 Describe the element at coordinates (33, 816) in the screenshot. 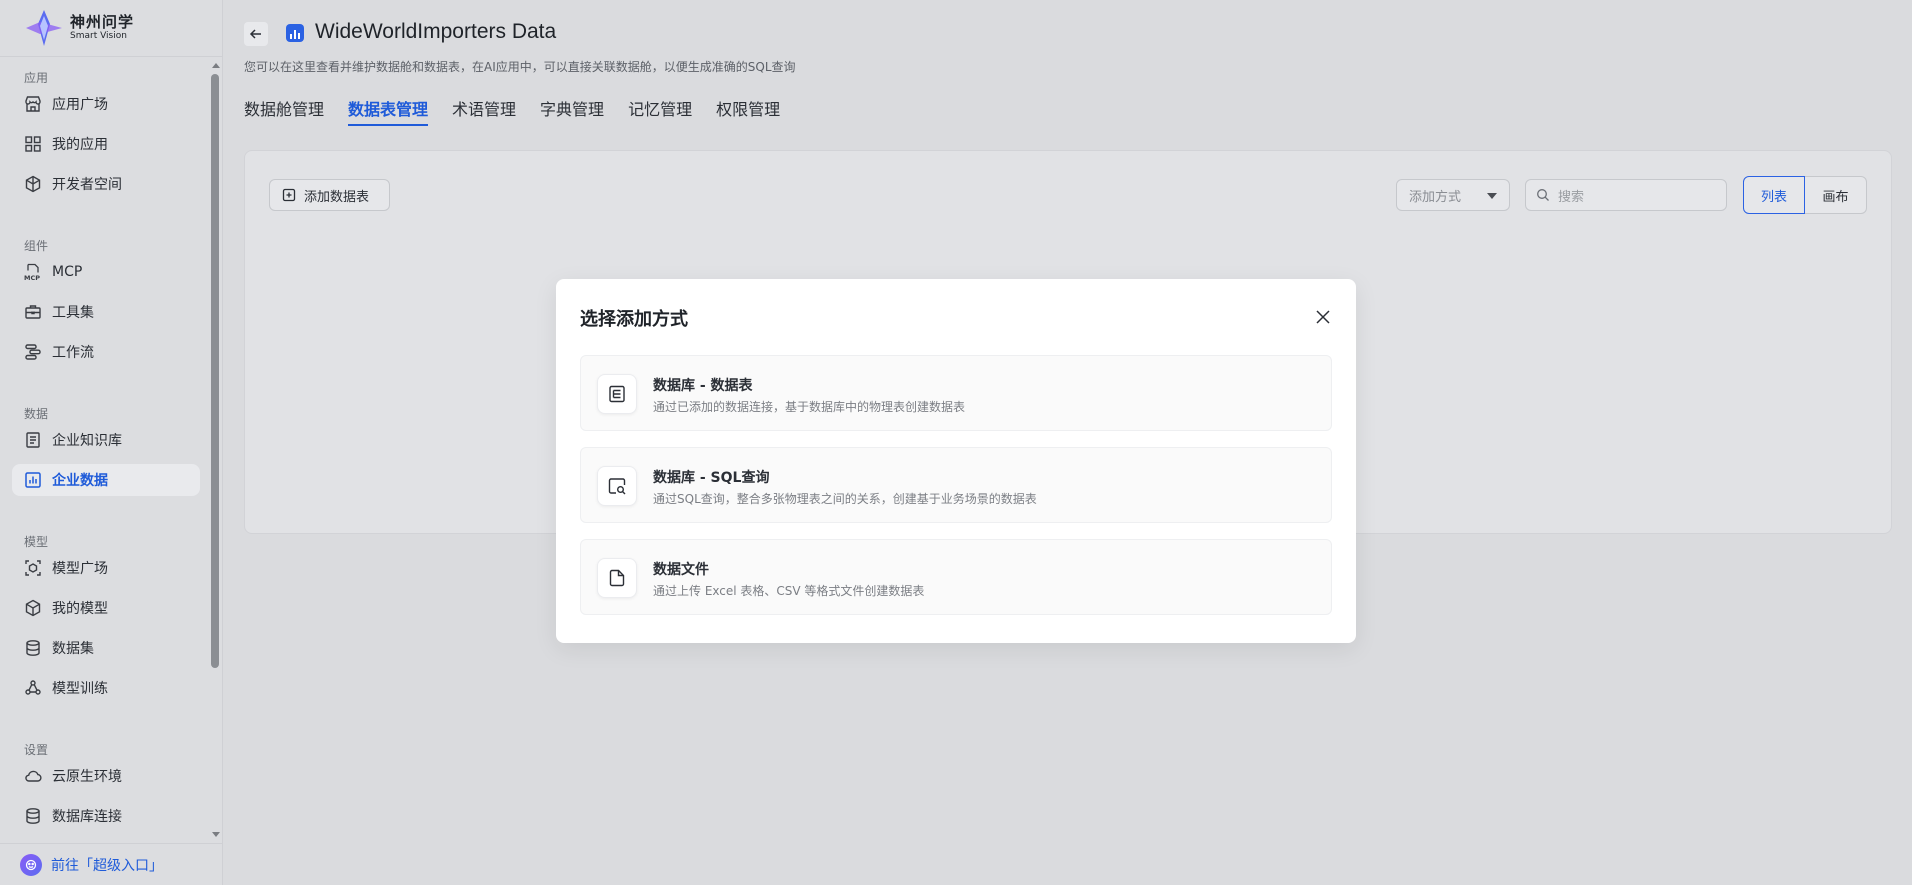

I see `db-connection-icon` at that location.